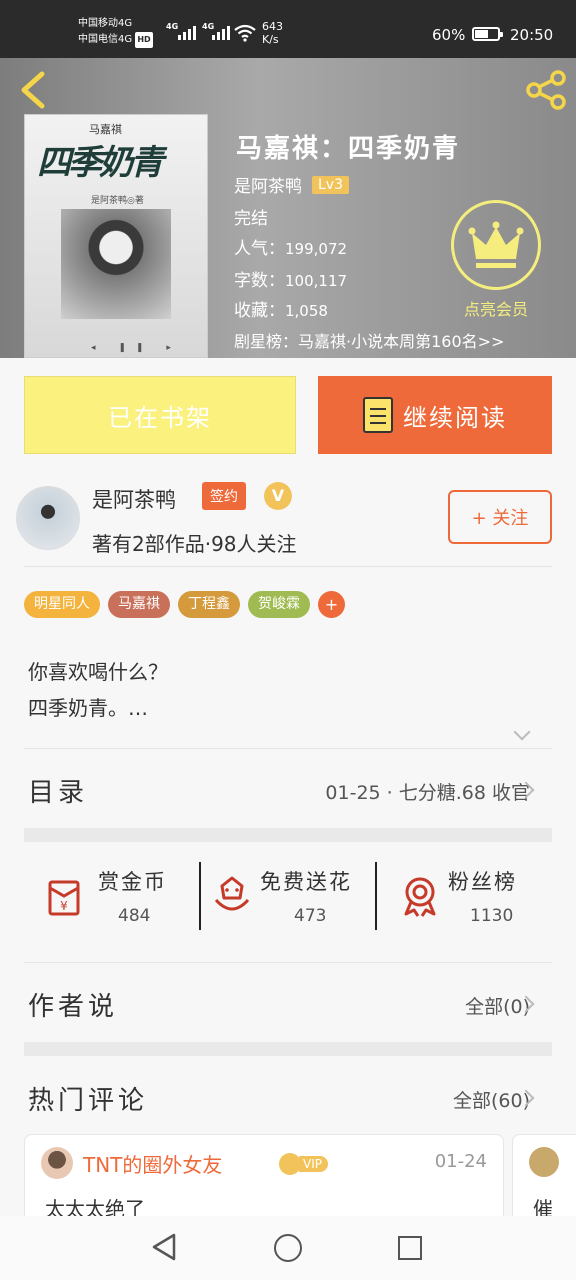  I want to click on status-bar: 中国移动4G 中国电信4G HD 4G 4G 643 K/s 60% 20:50, so click(288, 29).